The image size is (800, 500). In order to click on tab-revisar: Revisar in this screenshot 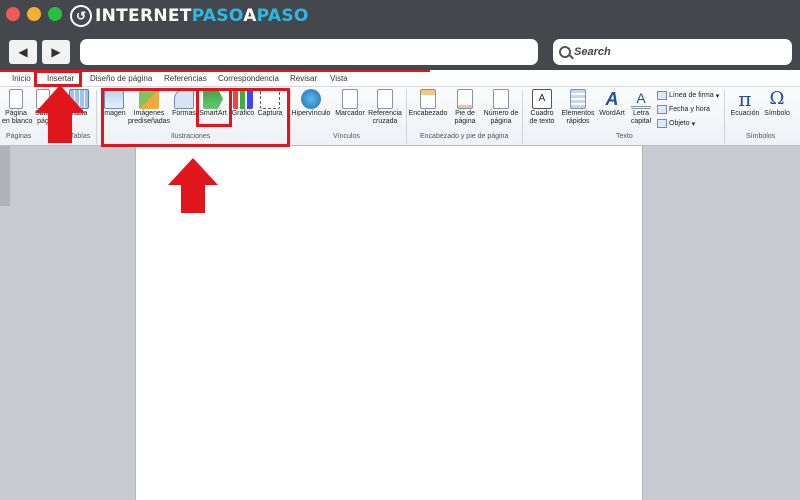, I will do `click(303, 78)`.